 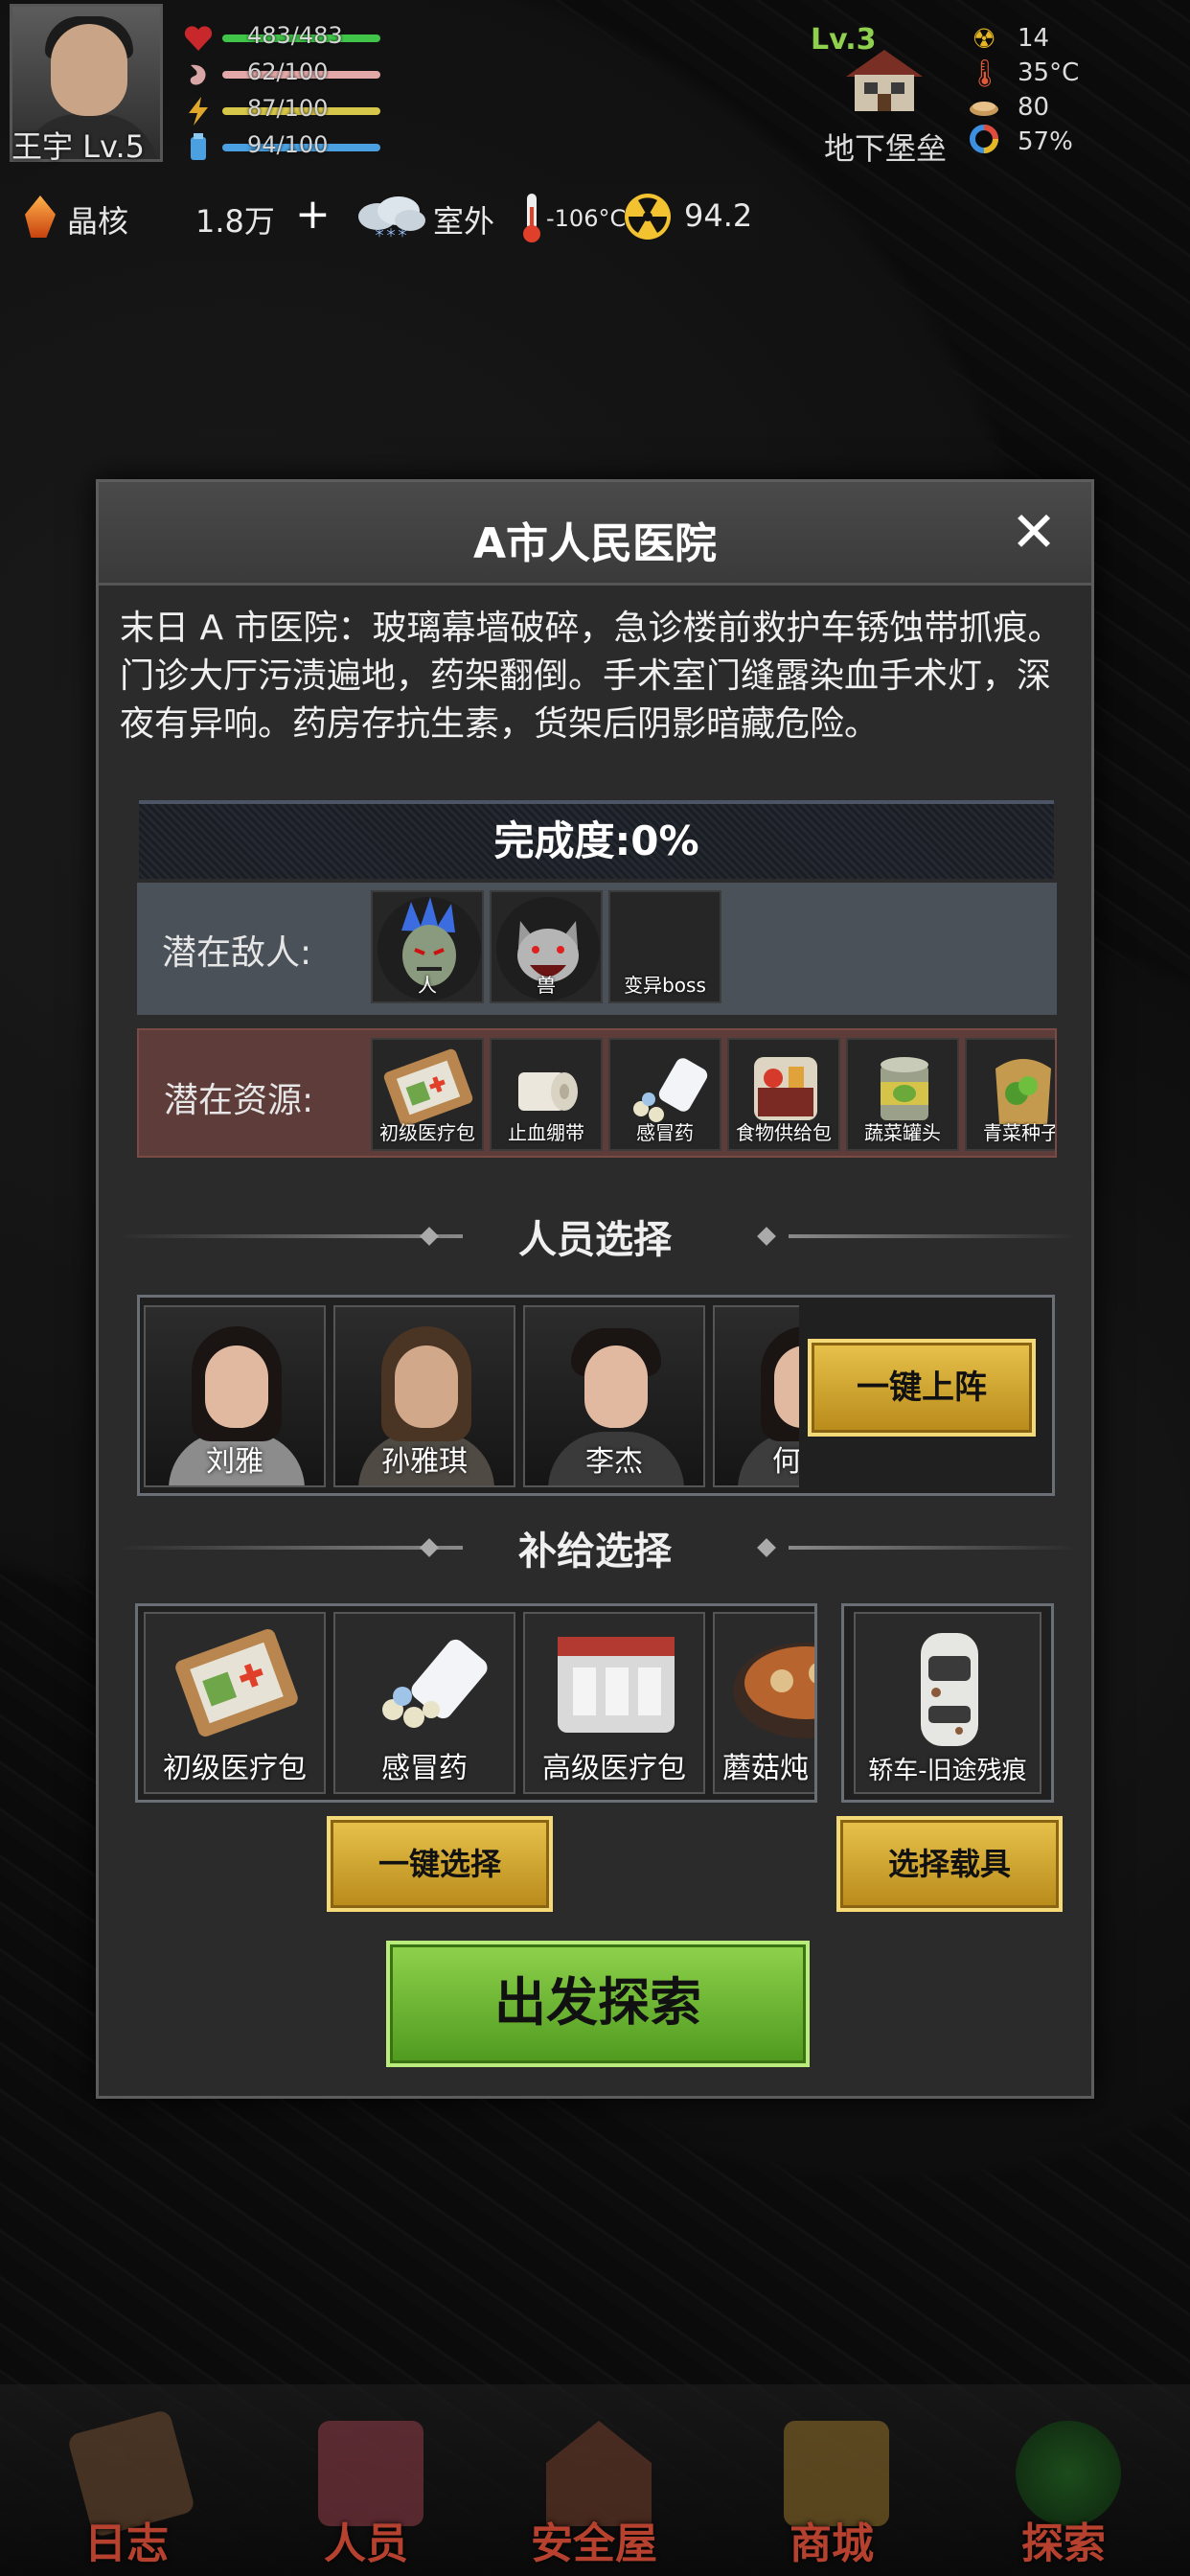 What do you see at coordinates (199, 38) in the screenshot?
I see `heart-icon` at bounding box center [199, 38].